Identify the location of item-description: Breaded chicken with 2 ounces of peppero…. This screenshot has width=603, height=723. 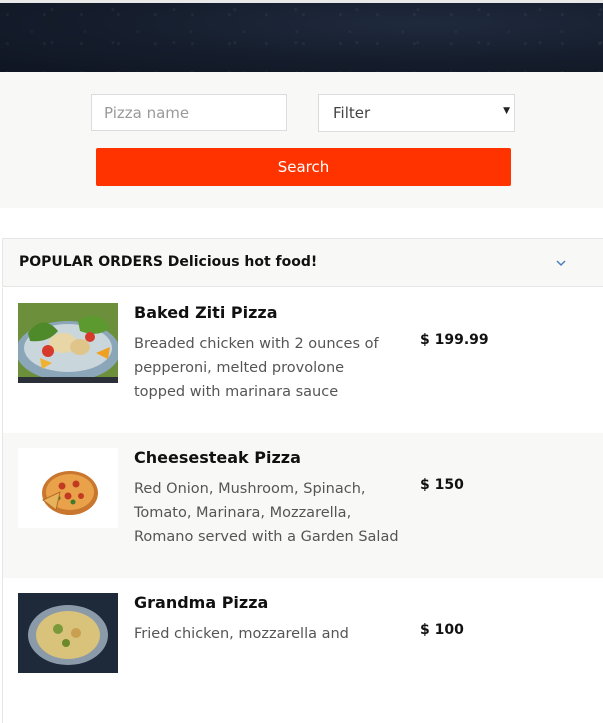
(256, 368).